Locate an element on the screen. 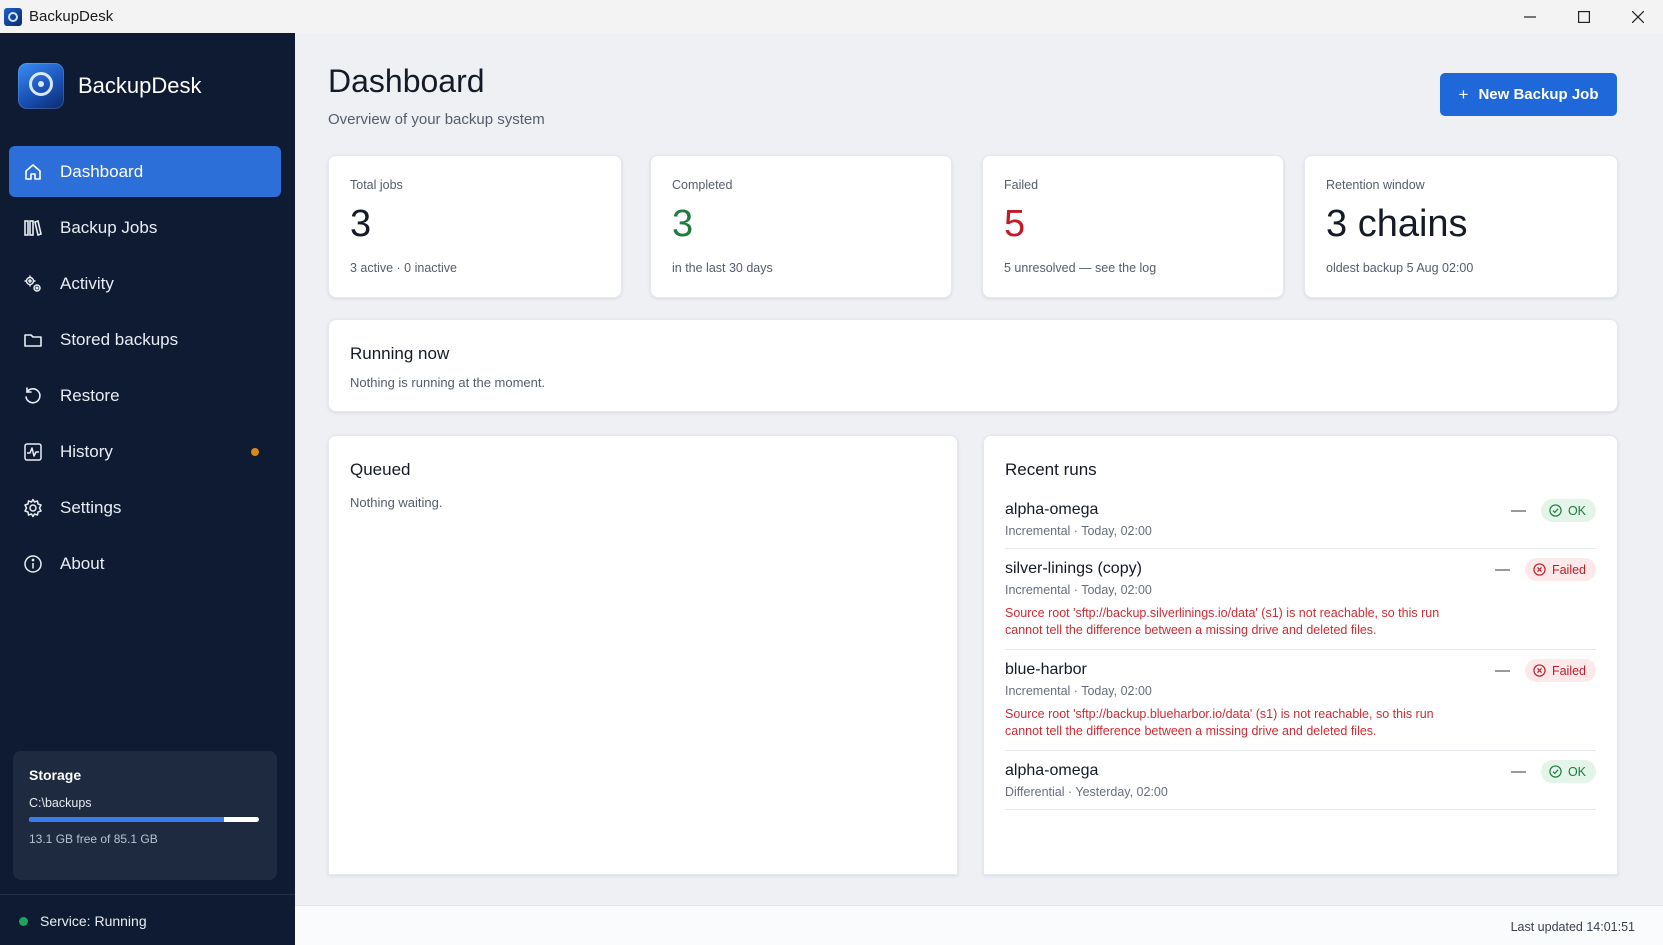 The width and height of the screenshot is (1663, 945). recent-runs-title: Recent runs is located at coordinates (1051, 469).